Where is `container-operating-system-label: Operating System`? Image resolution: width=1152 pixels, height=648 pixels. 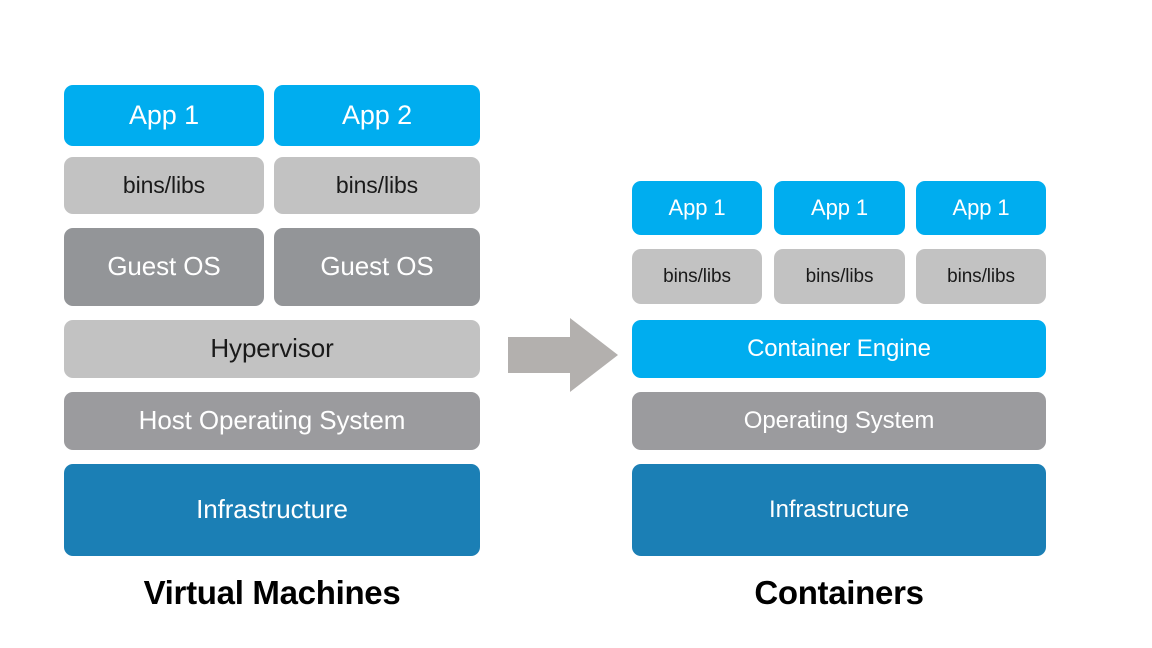
container-operating-system-label: Operating System is located at coordinates (839, 421).